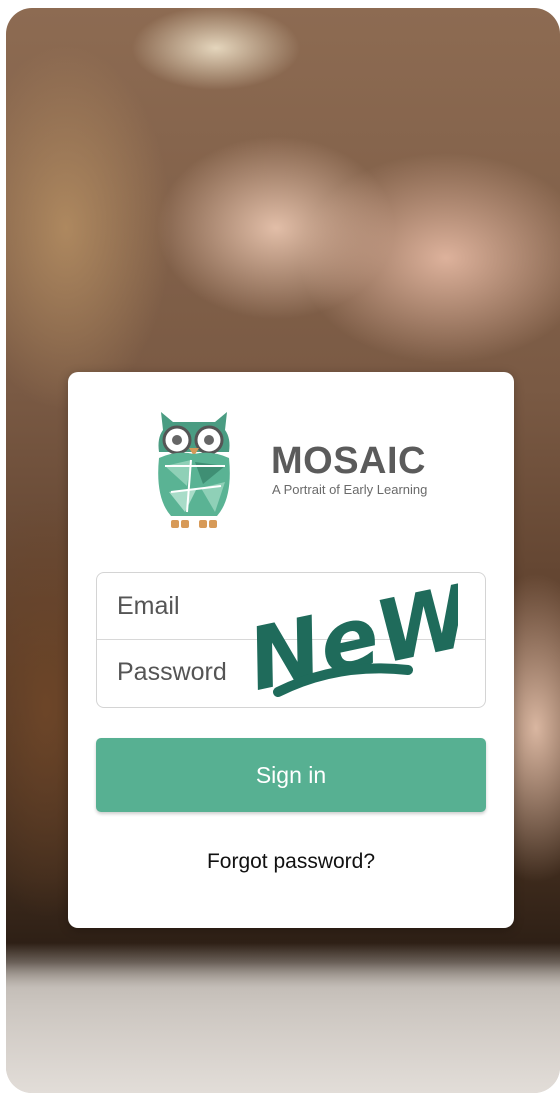 The height and width of the screenshot is (1097, 560). Describe the element at coordinates (348, 461) in the screenshot. I see `brand-name: MOSAIC` at that location.